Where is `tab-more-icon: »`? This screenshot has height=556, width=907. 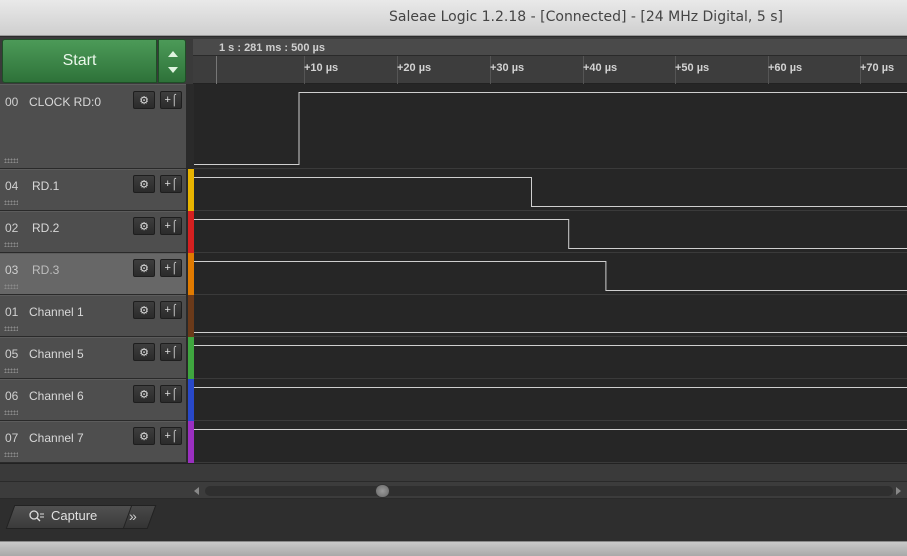
tab-more-icon: » is located at coordinates (133, 516).